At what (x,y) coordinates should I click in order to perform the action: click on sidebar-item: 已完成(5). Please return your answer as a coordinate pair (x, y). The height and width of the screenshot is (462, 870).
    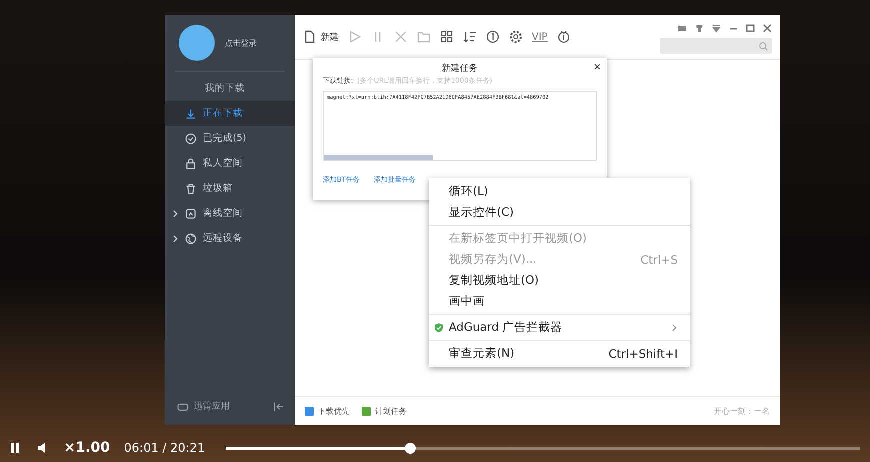
    Looking at the image, I should click on (230, 138).